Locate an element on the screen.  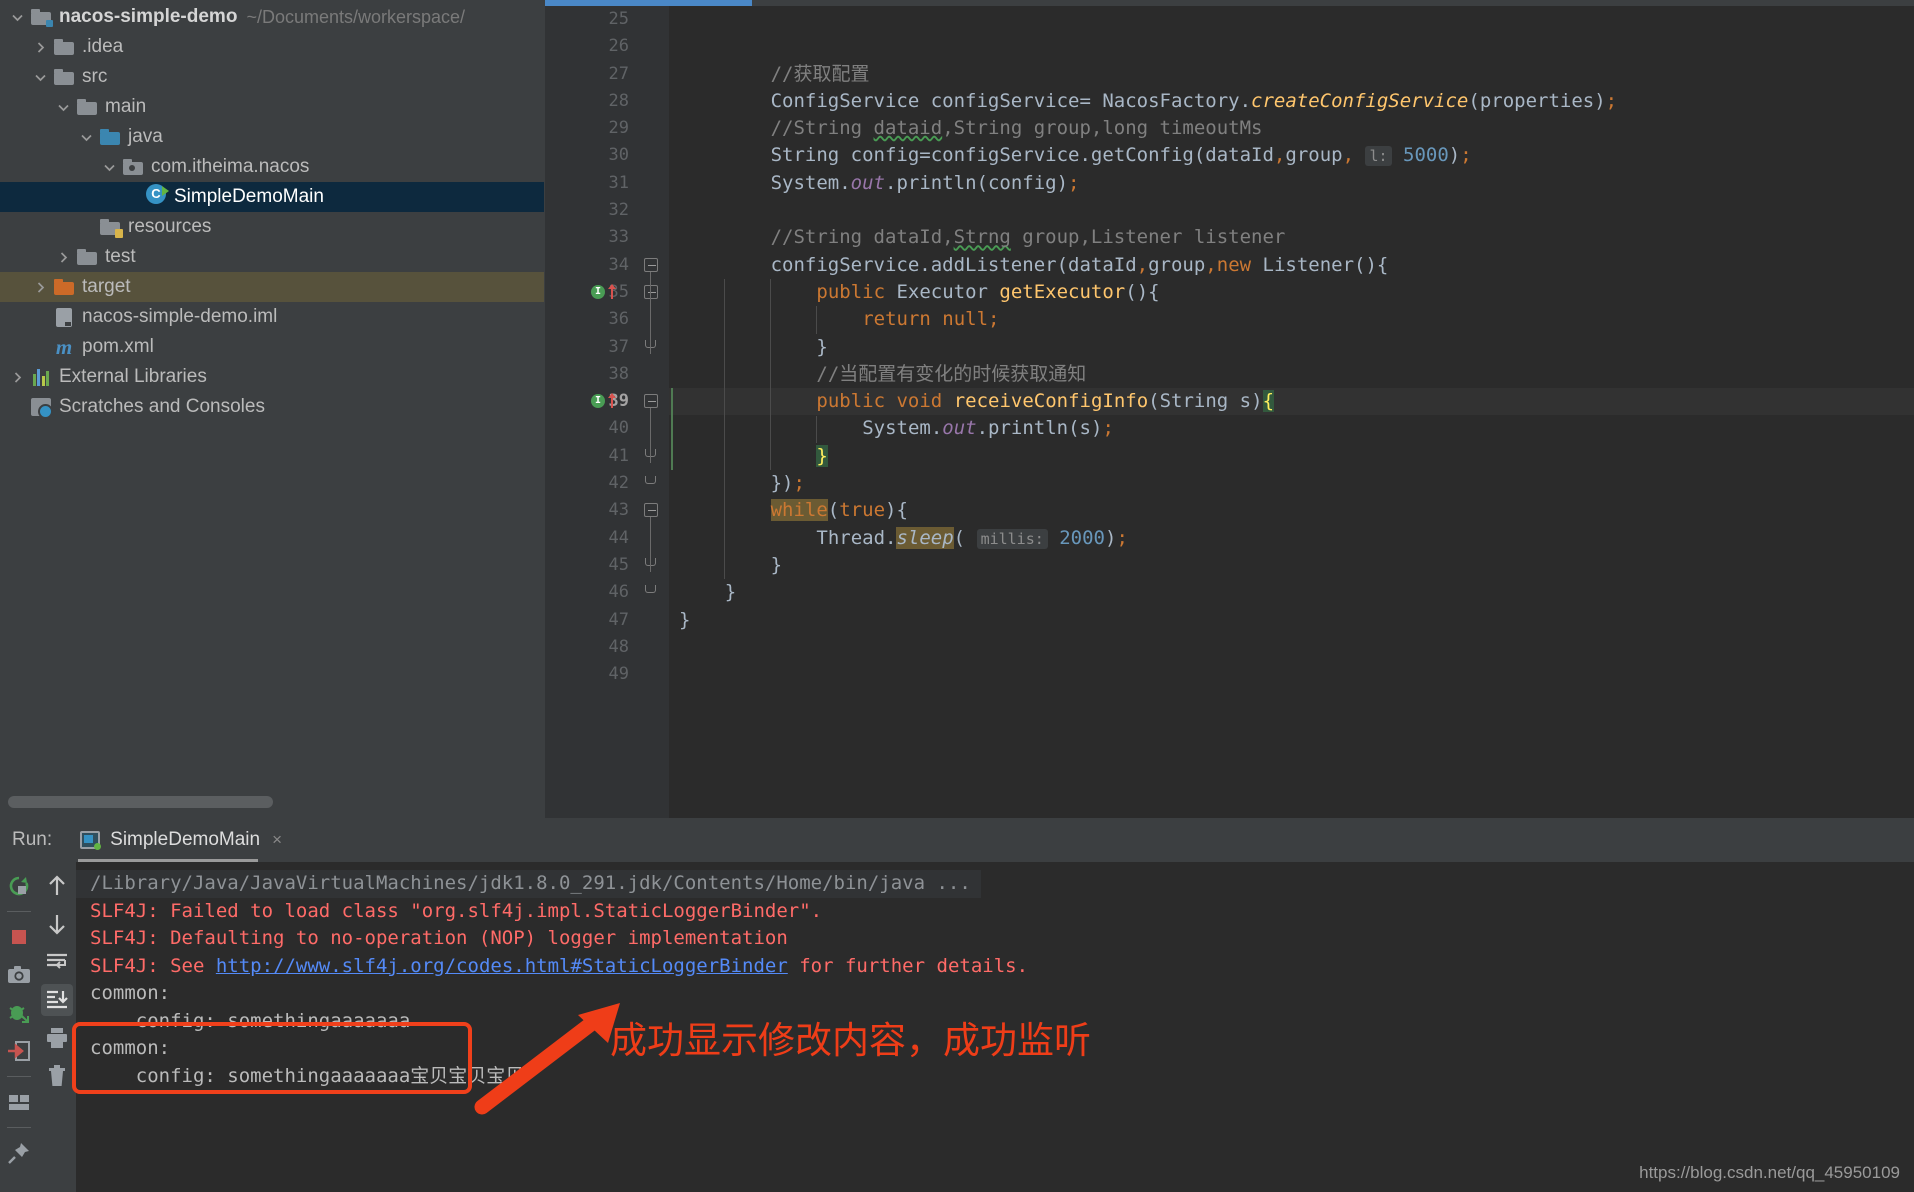
gutter-line-number: 45 is located at coordinates (590, 565).